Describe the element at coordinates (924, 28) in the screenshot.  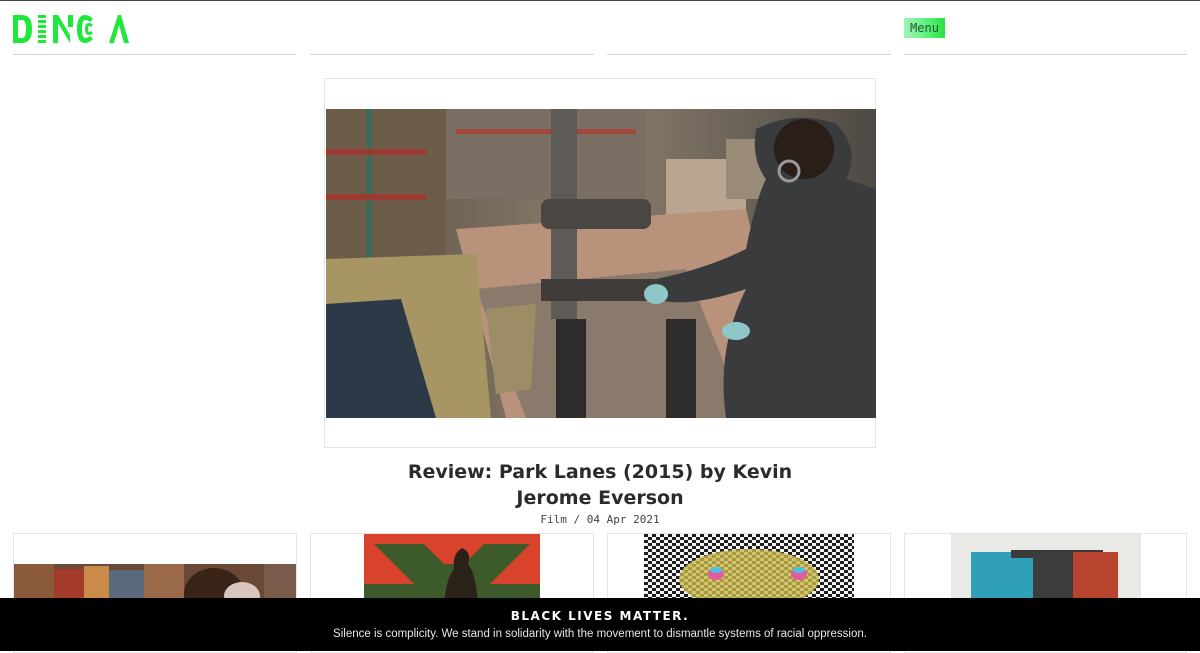
I see `menu-button: Menu` at that location.